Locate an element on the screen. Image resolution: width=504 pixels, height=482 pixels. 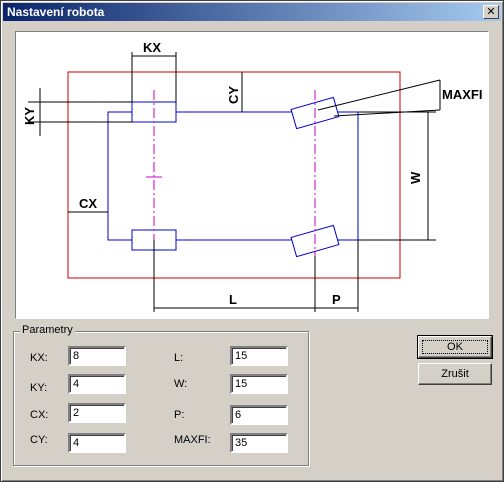
maxfi-field-label: MAXFI: is located at coordinates (192, 440).